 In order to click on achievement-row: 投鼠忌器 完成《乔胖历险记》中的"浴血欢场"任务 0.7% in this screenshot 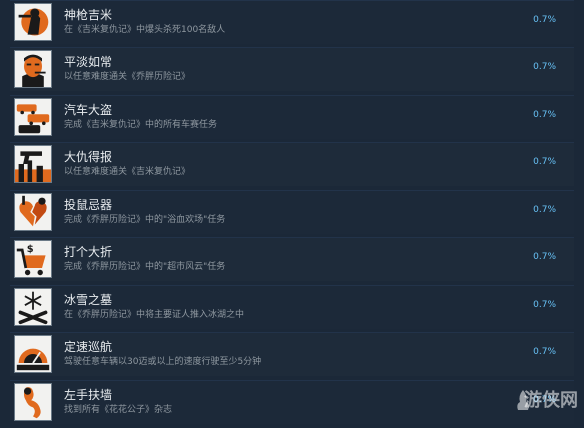, I will do `click(292, 212)`.